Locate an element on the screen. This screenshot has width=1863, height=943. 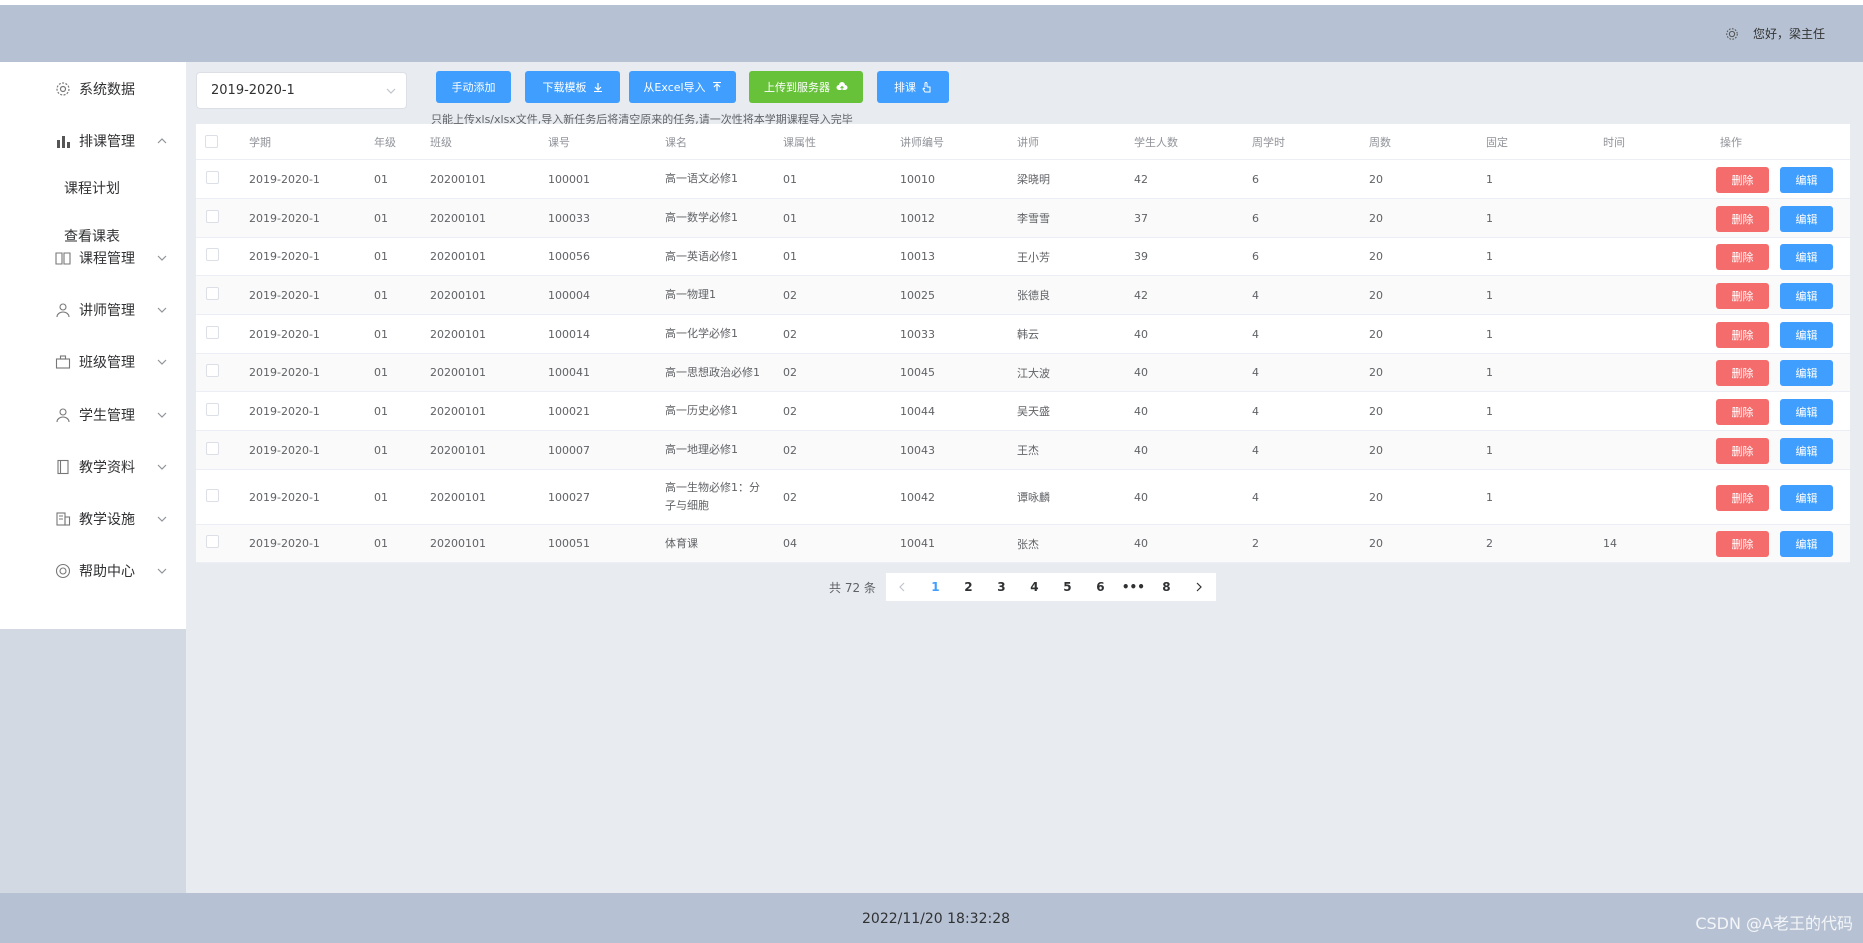
sidebar-item-2: 排课管理 is located at coordinates (93, 141).